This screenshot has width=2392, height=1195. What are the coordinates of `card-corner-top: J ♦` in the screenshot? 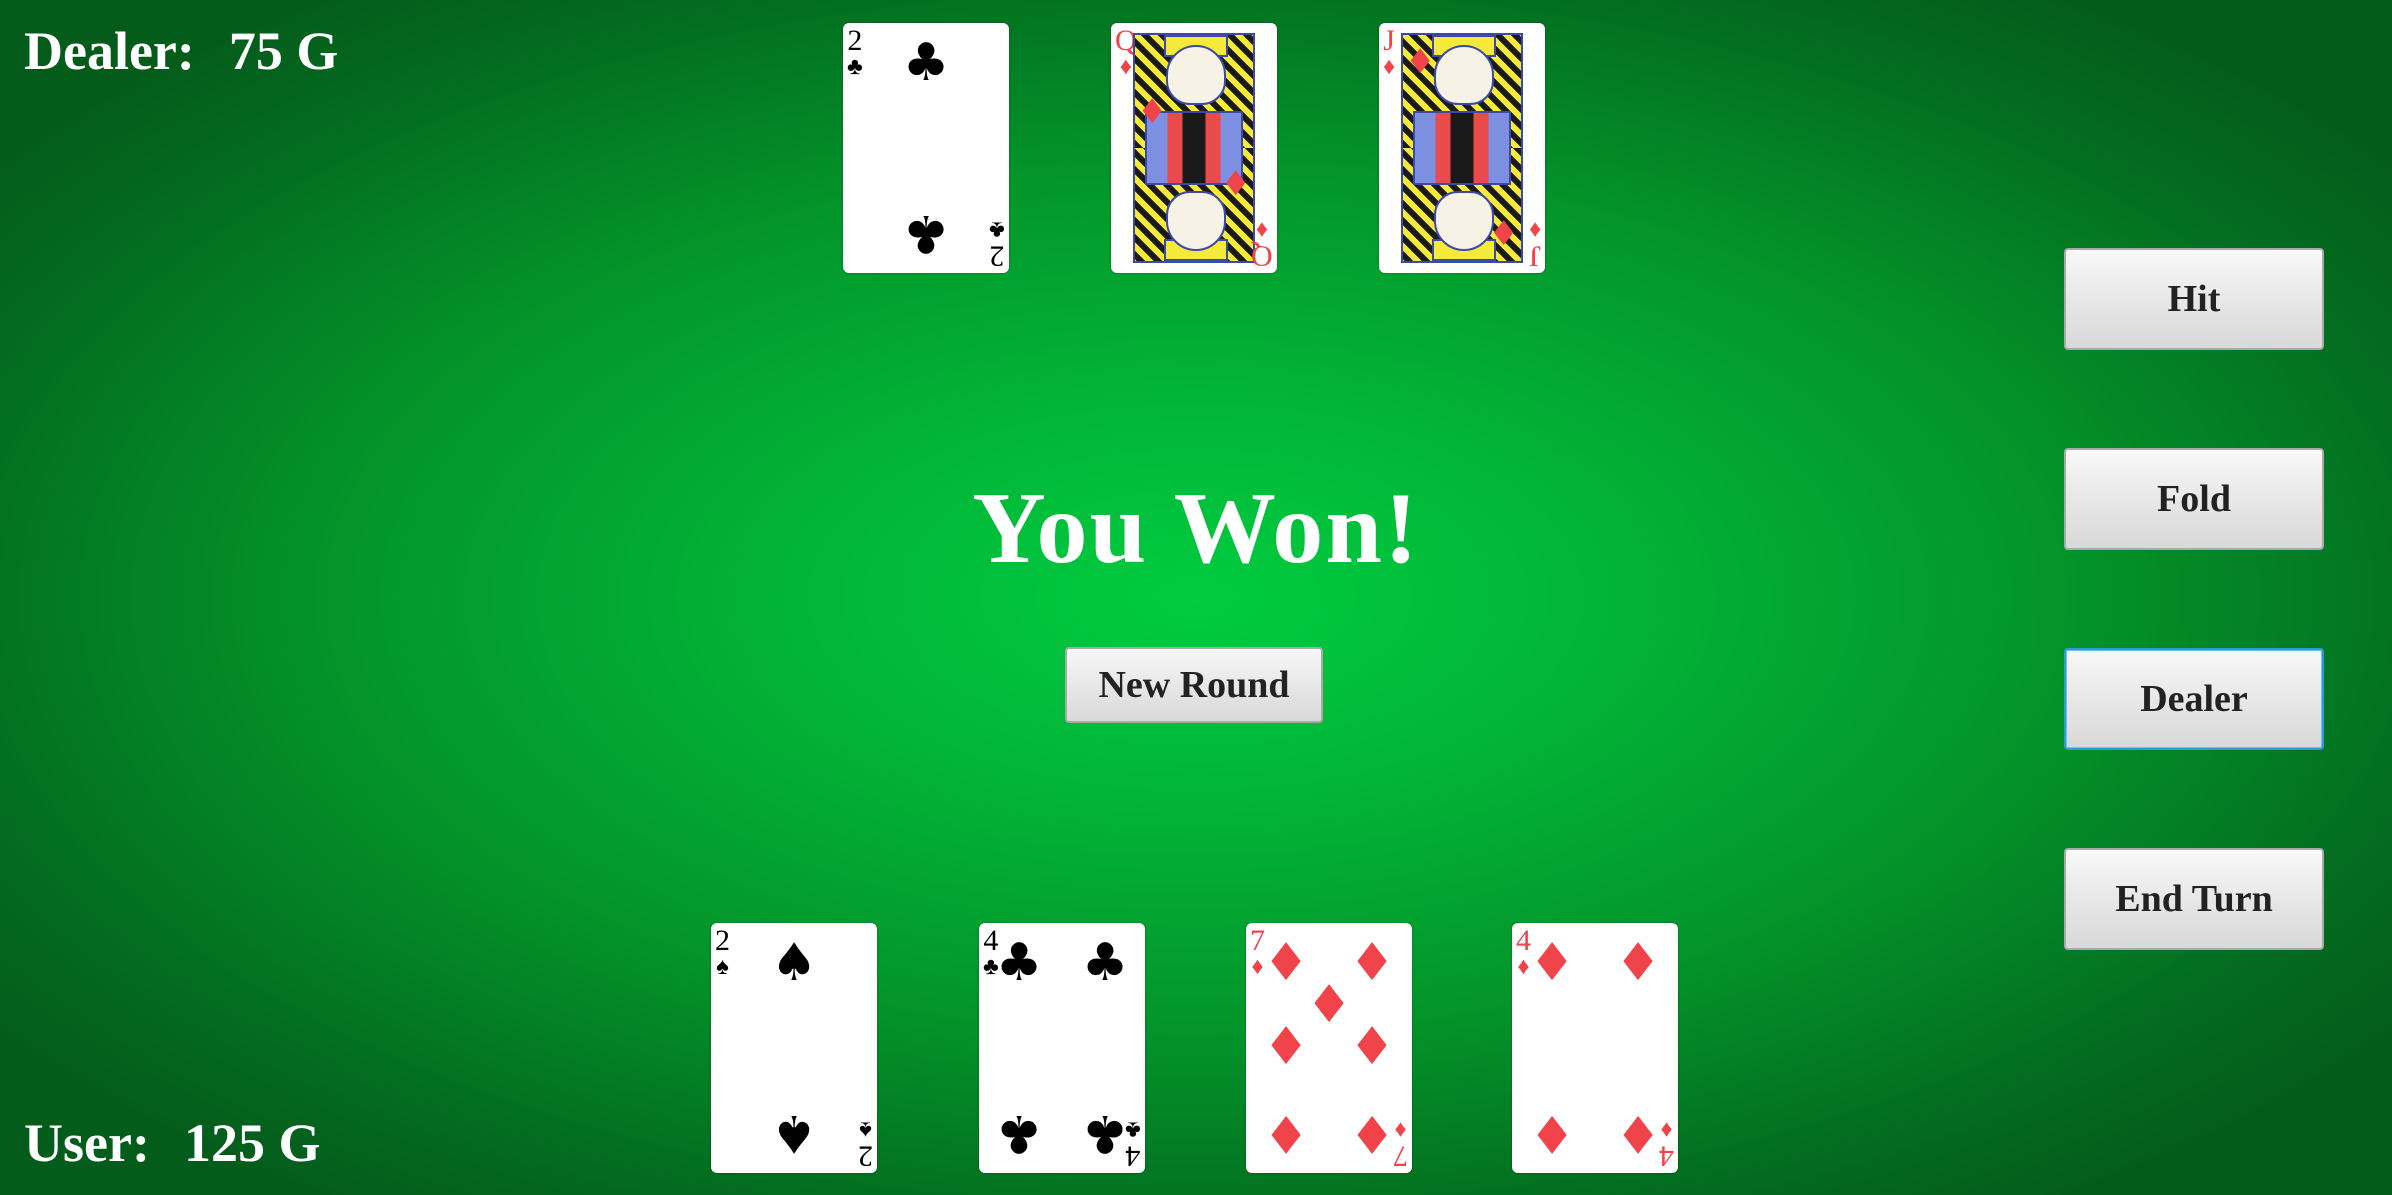 It's located at (1389, 52).